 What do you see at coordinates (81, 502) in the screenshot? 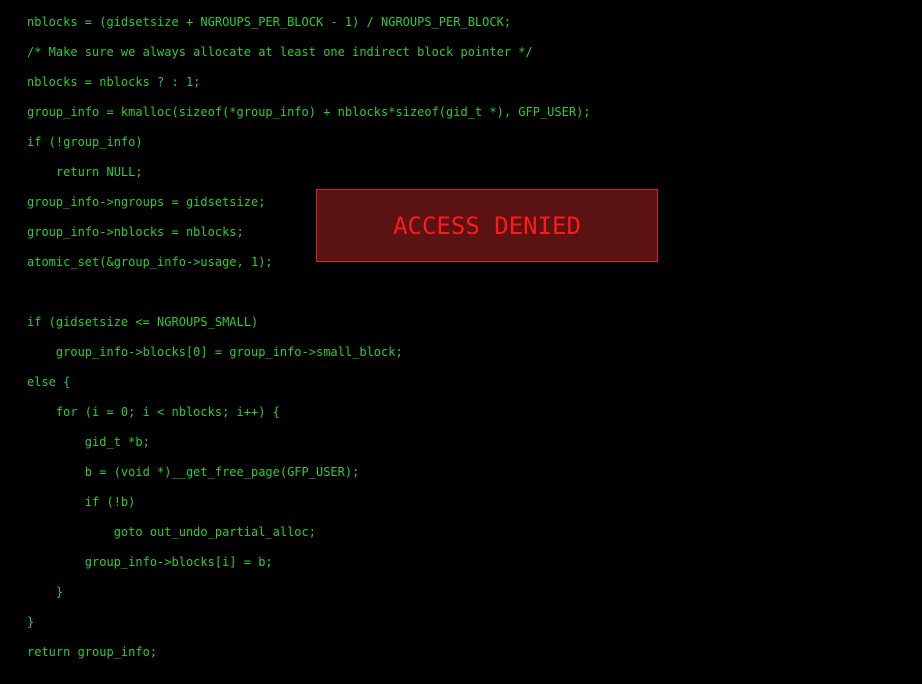
I see `code-line: if (!b)` at bounding box center [81, 502].